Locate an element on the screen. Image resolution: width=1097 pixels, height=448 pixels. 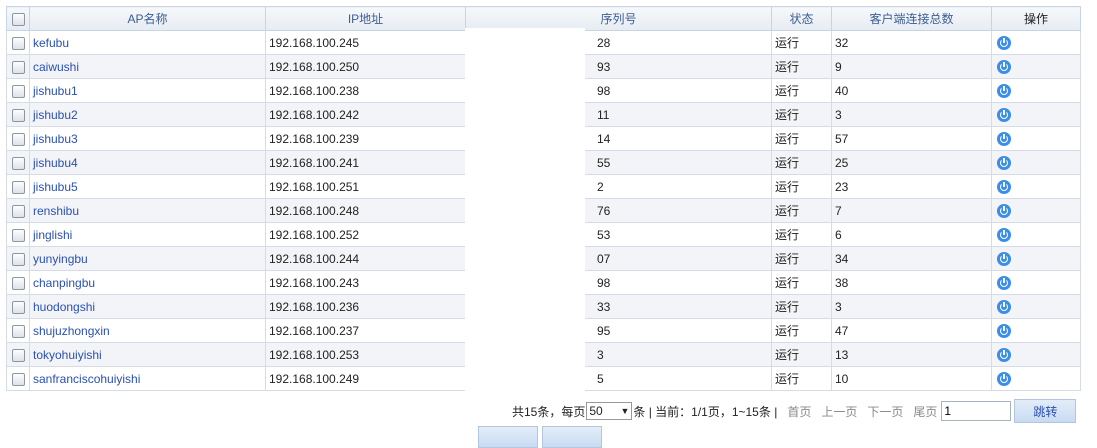
chevron-down-icon: ▼ is located at coordinates (625, 411).